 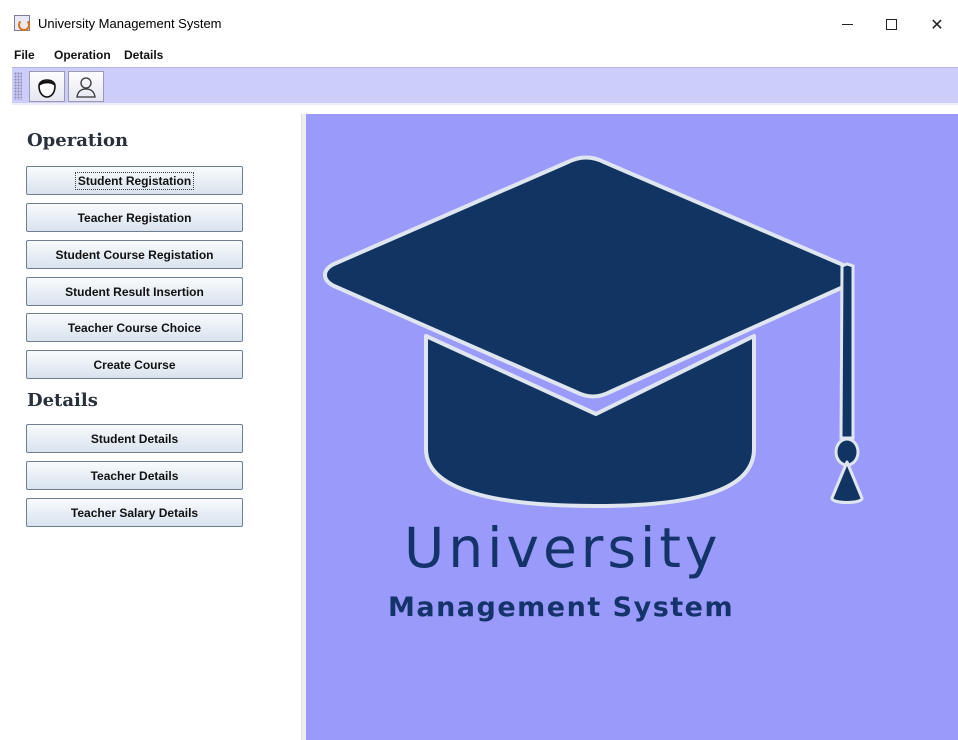 I want to click on window-left-edge, so click(x=6, y=392).